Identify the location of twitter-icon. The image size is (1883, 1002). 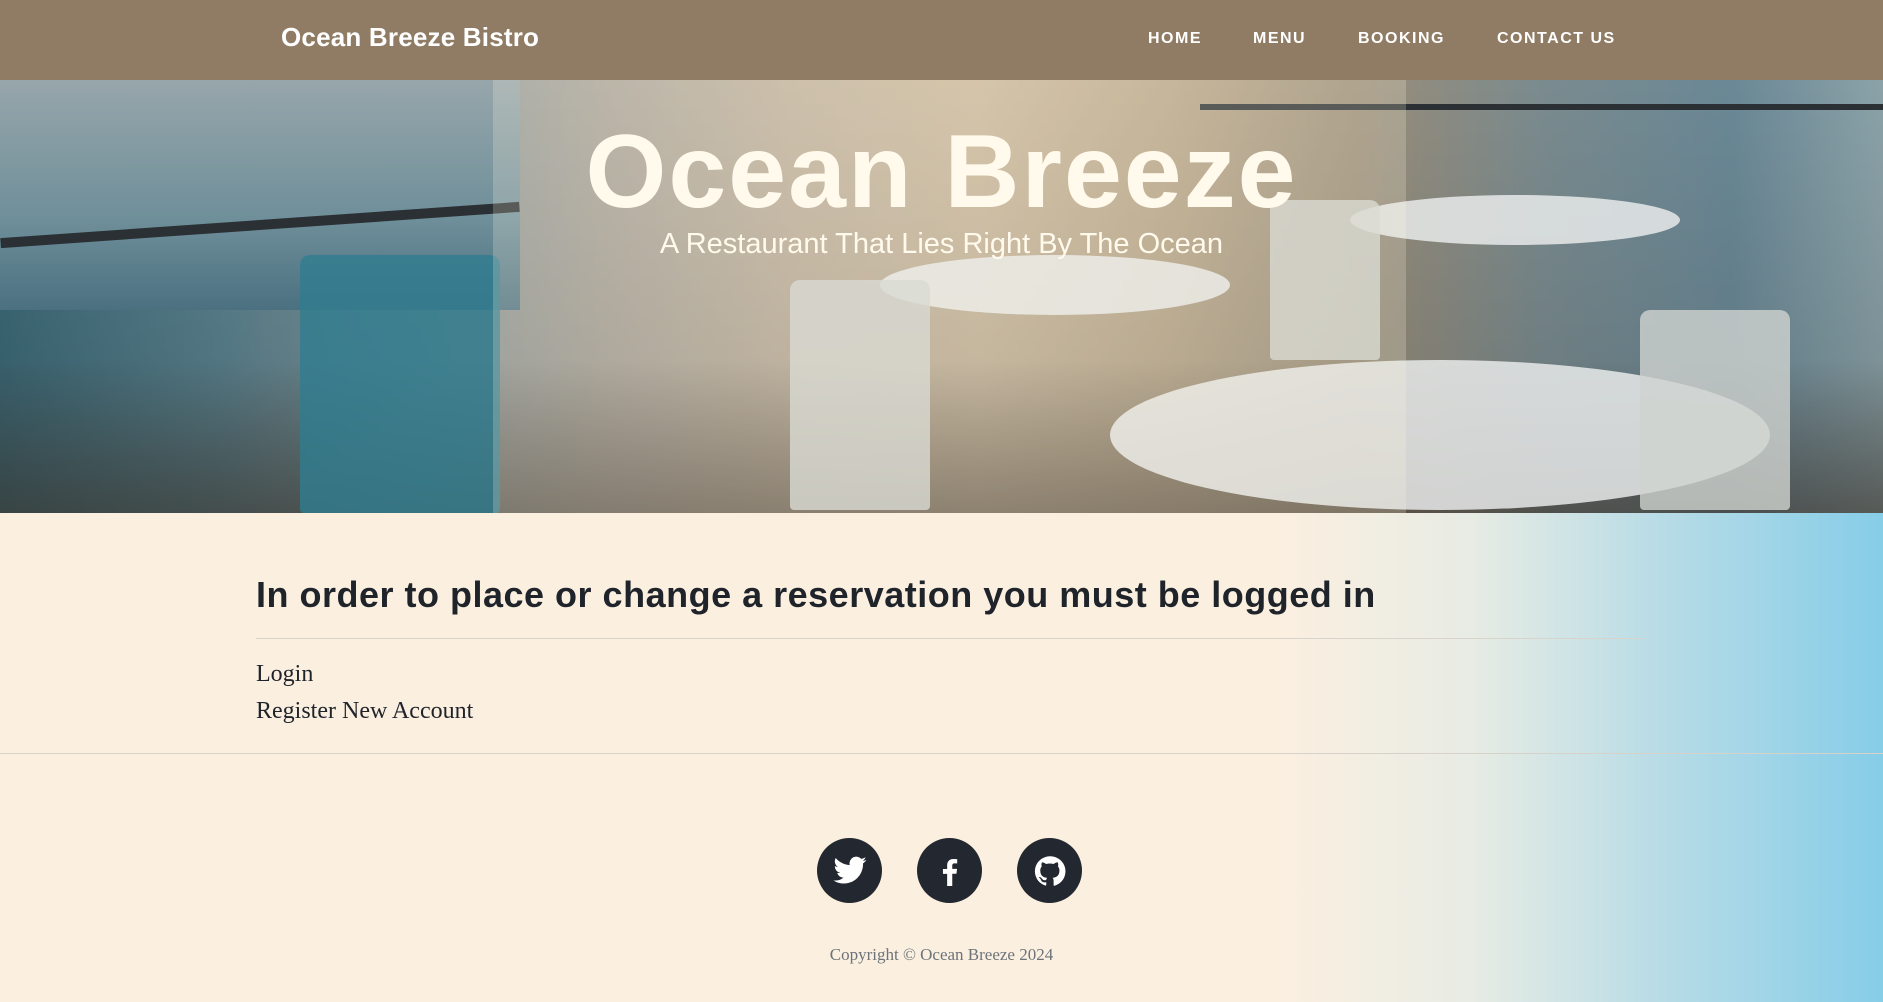
(849, 869).